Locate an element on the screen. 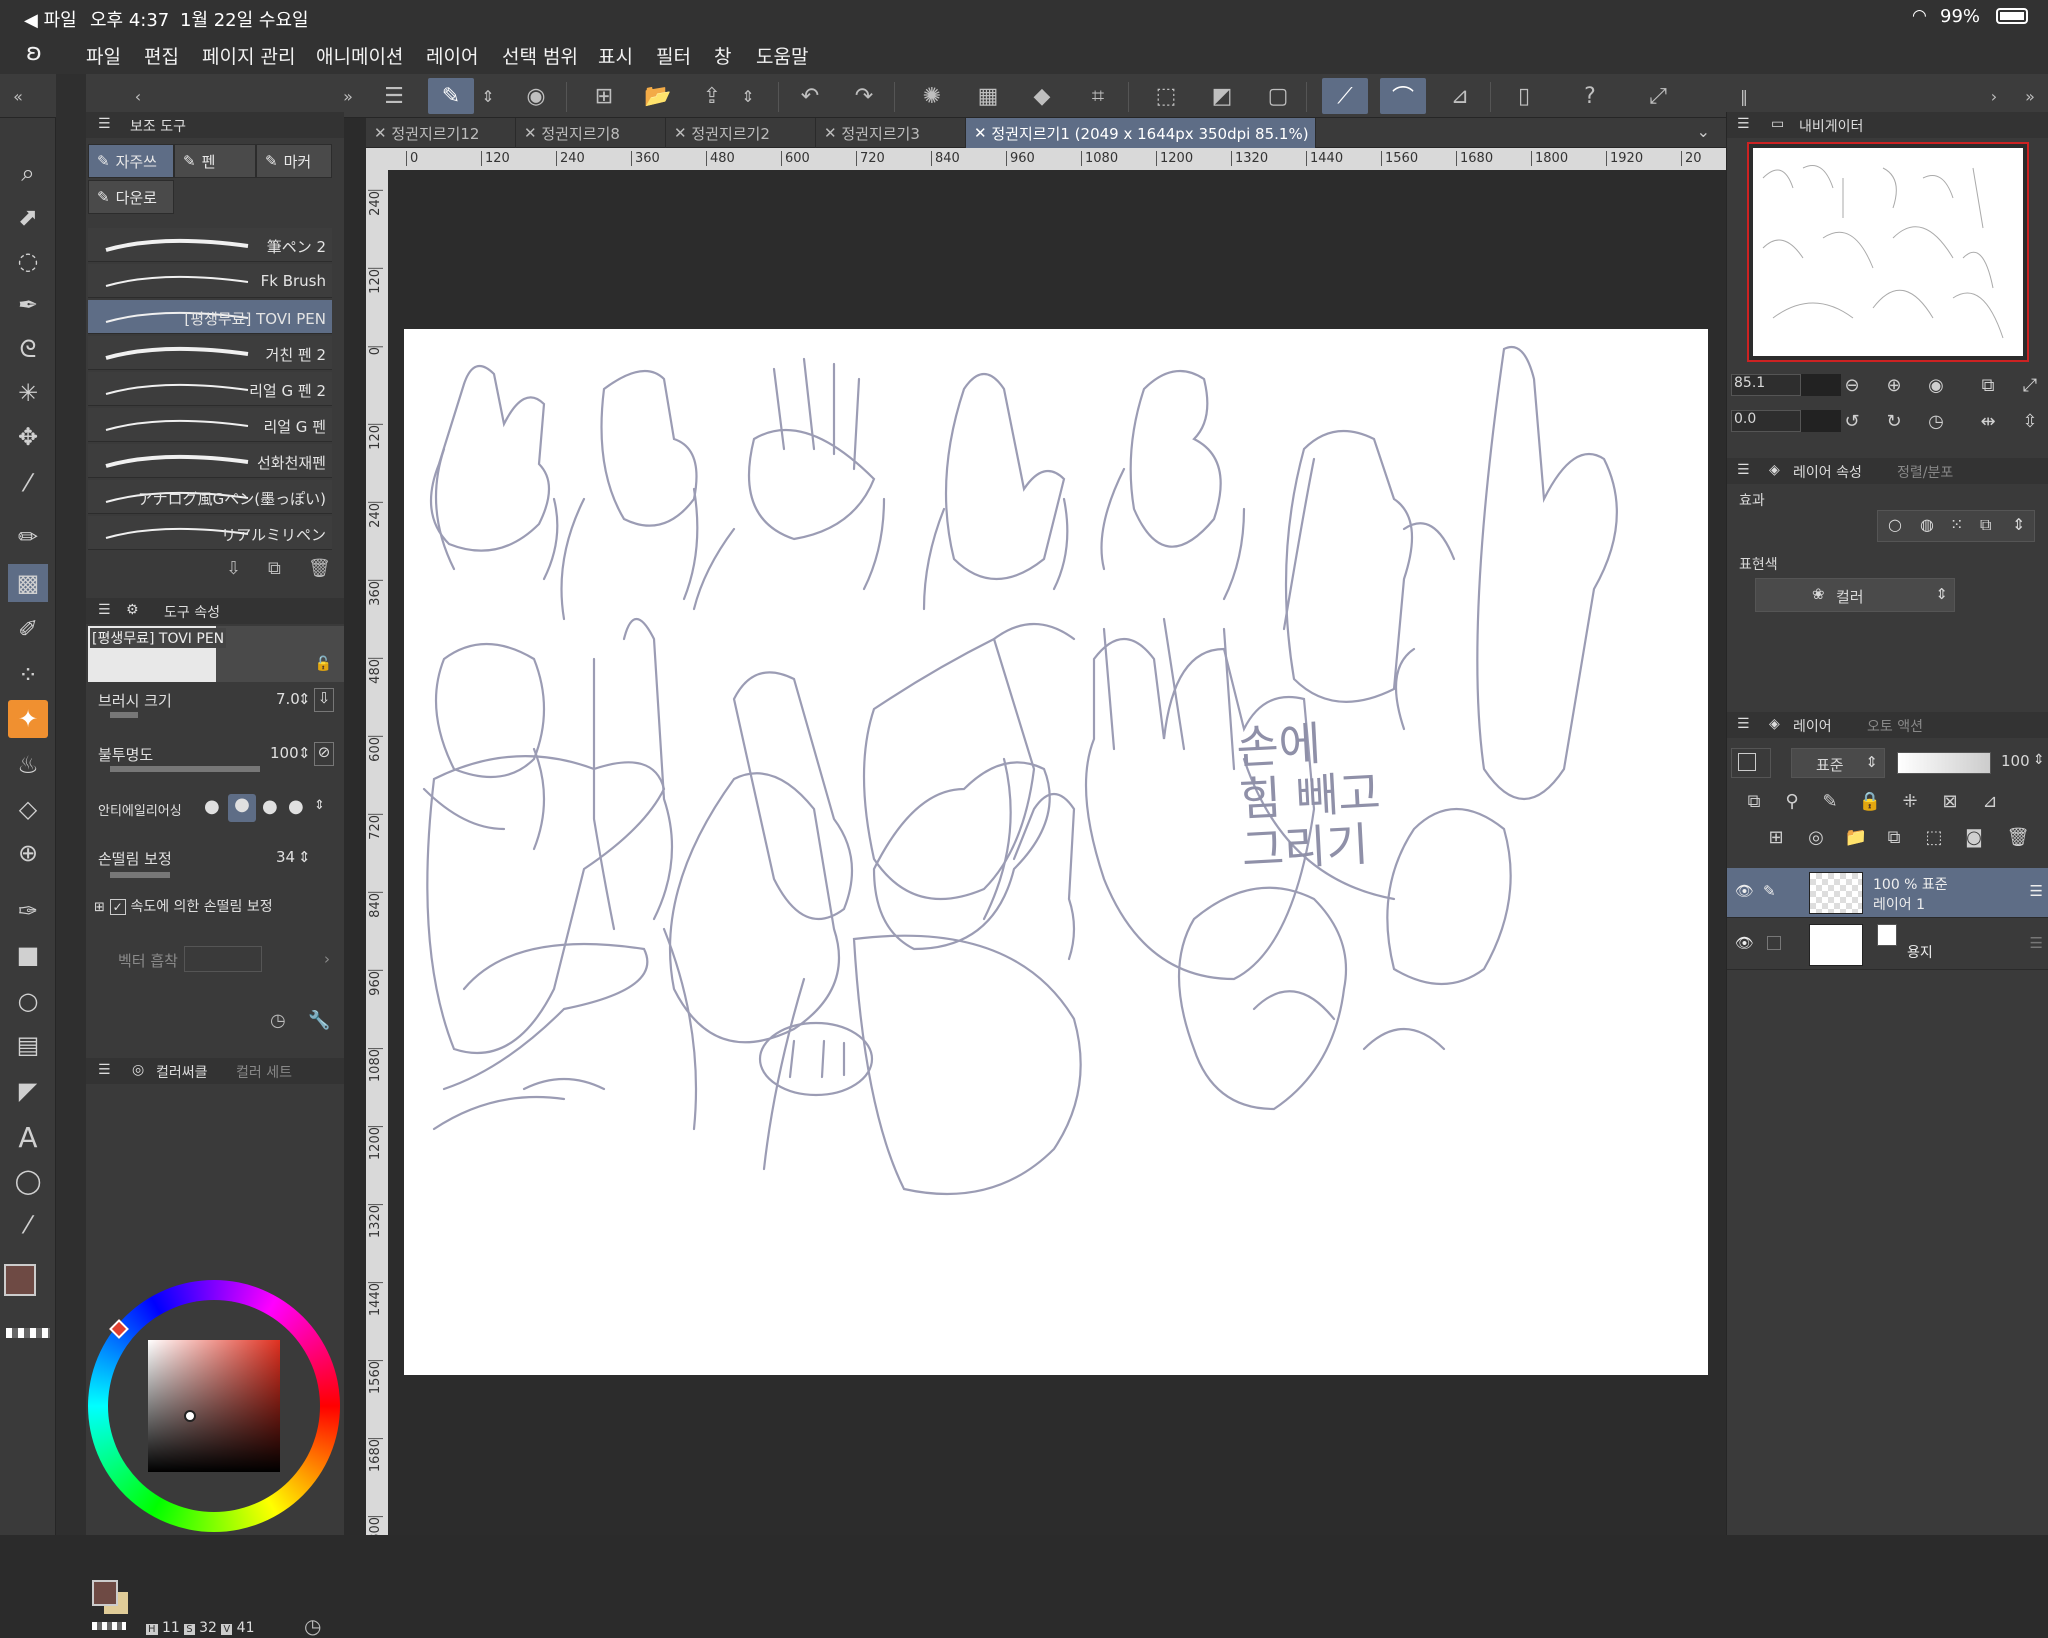 The image size is (2048, 1638). smart-edit-icon: ✎ is located at coordinates (451, 96).